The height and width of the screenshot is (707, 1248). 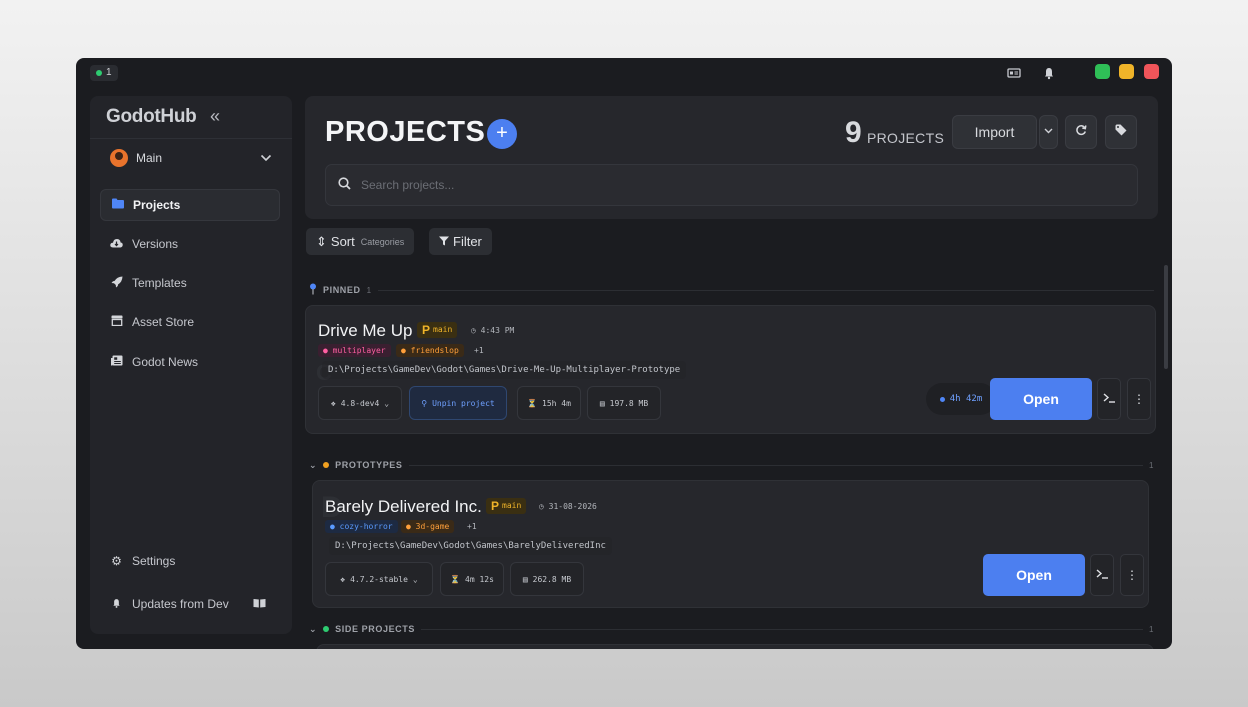 I want to click on tags-button, so click(x=1121, y=132).